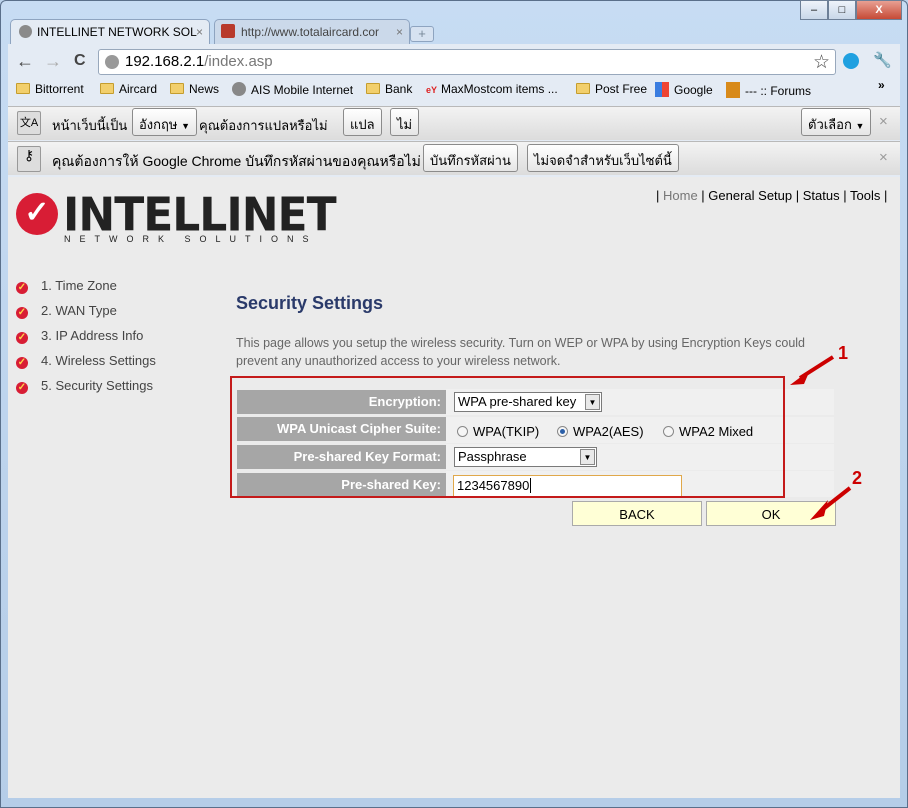  Describe the element at coordinates (399, 89) in the screenshot. I see `bookmark-label: Bank` at that location.